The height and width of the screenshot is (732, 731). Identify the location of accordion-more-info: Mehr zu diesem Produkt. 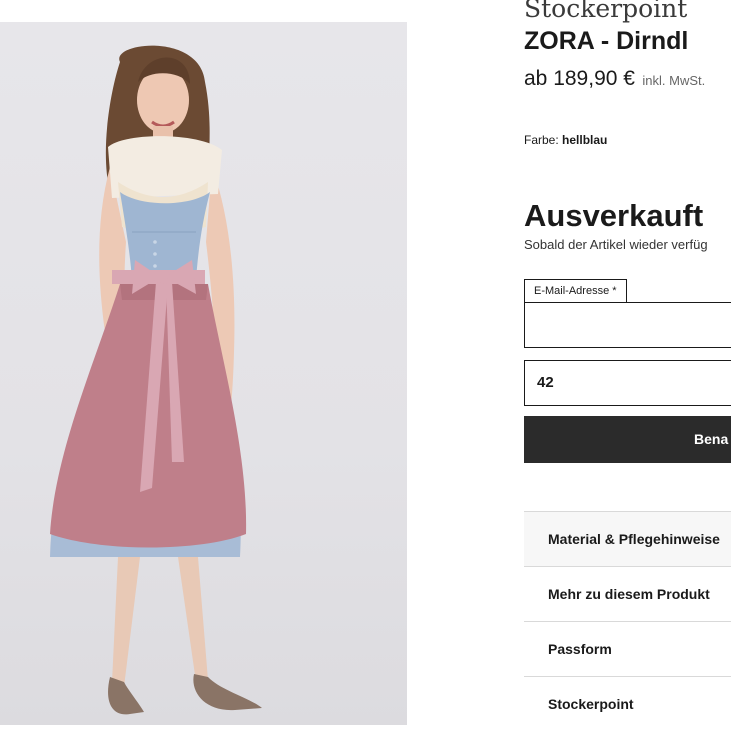
(627, 593).